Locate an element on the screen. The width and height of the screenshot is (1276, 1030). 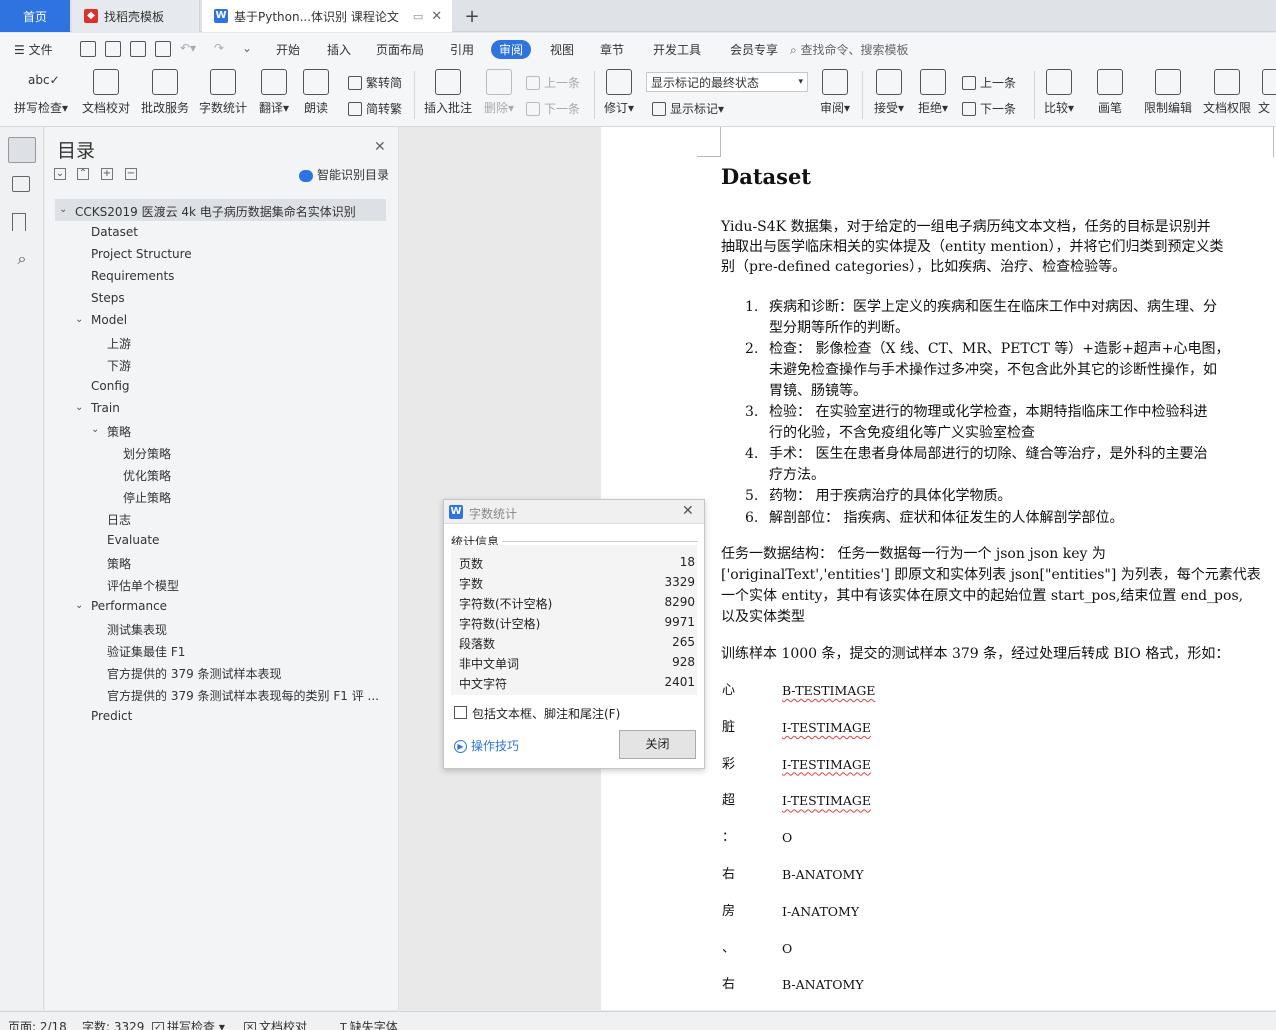
chapter-nav-icon is located at coordinates (21, 184).